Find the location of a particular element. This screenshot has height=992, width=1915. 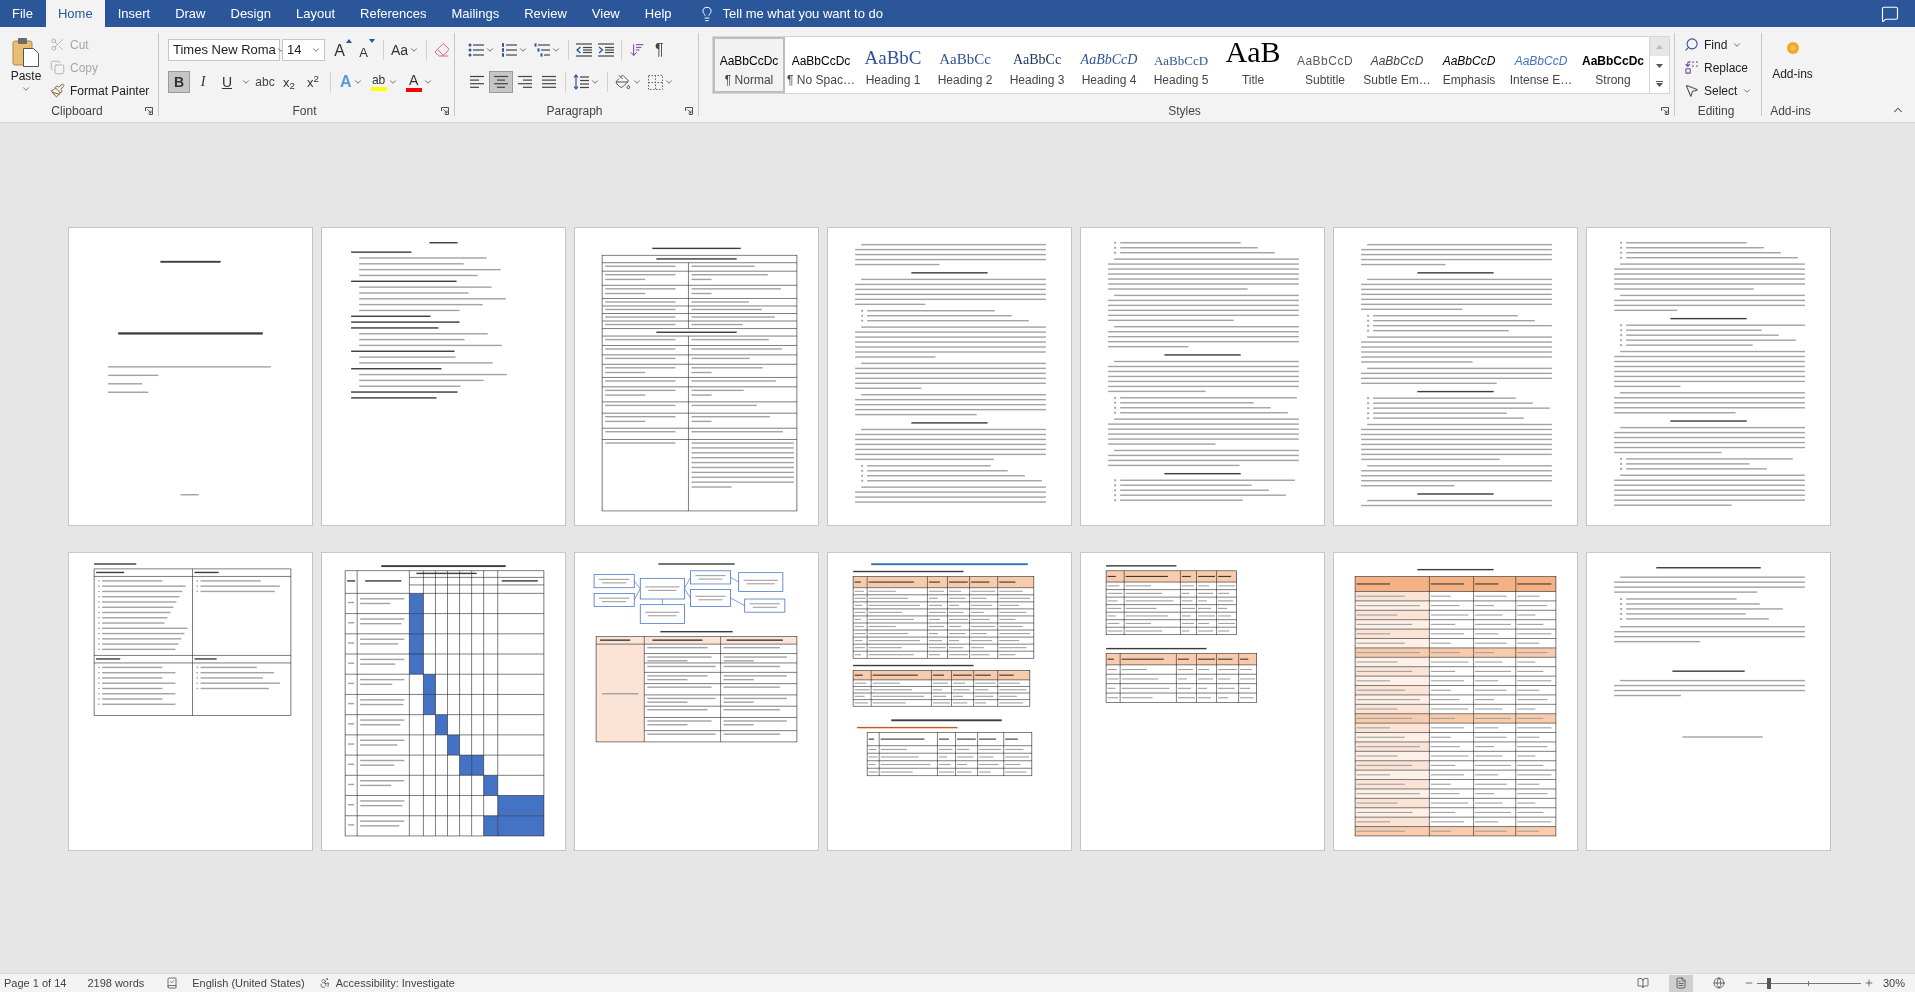

multilevel-list-icon is located at coordinates (542, 50).